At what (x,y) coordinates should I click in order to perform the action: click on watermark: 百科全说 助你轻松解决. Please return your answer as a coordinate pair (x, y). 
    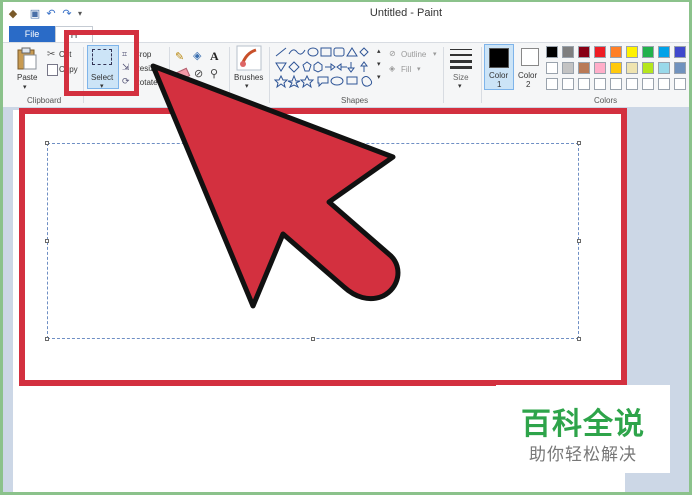
    Looking at the image, I should click on (583, 429).